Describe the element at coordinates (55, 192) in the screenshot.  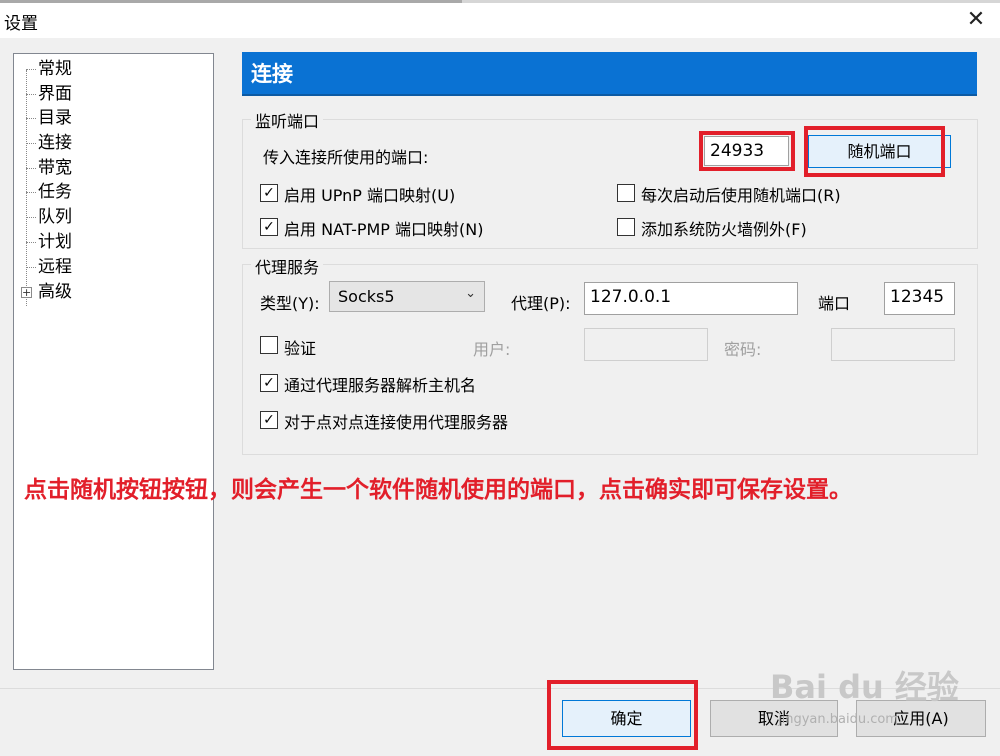
I see `sidebar-item-tasks: 任务` at that location.